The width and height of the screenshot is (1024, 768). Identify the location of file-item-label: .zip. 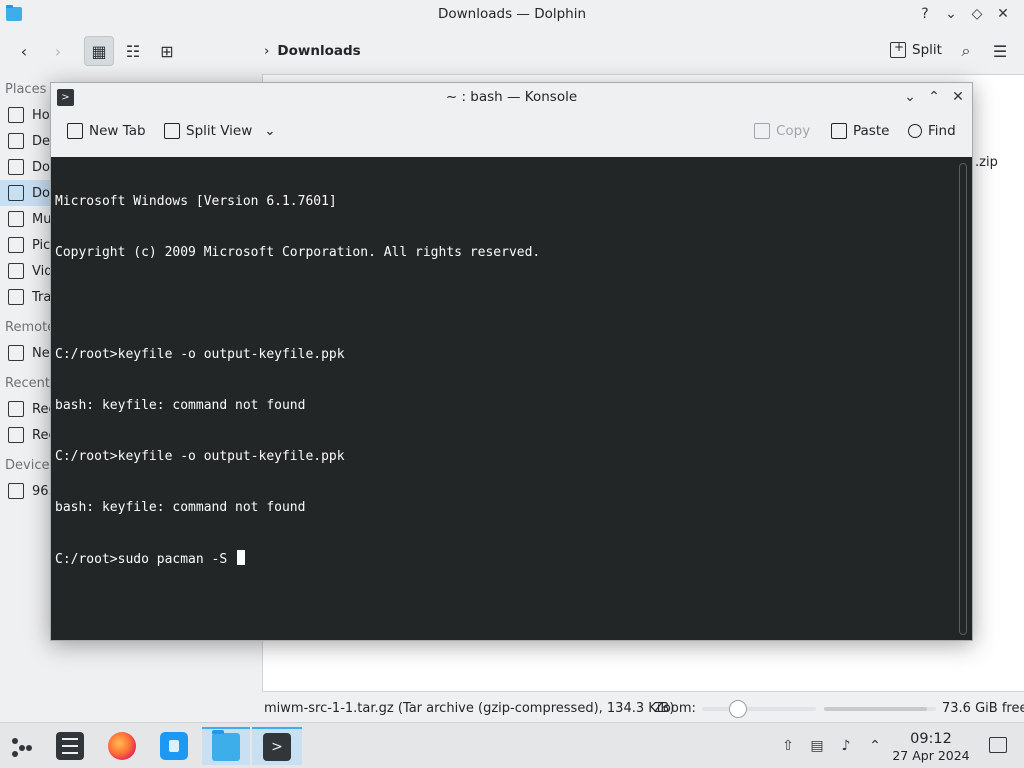
(986, 162).